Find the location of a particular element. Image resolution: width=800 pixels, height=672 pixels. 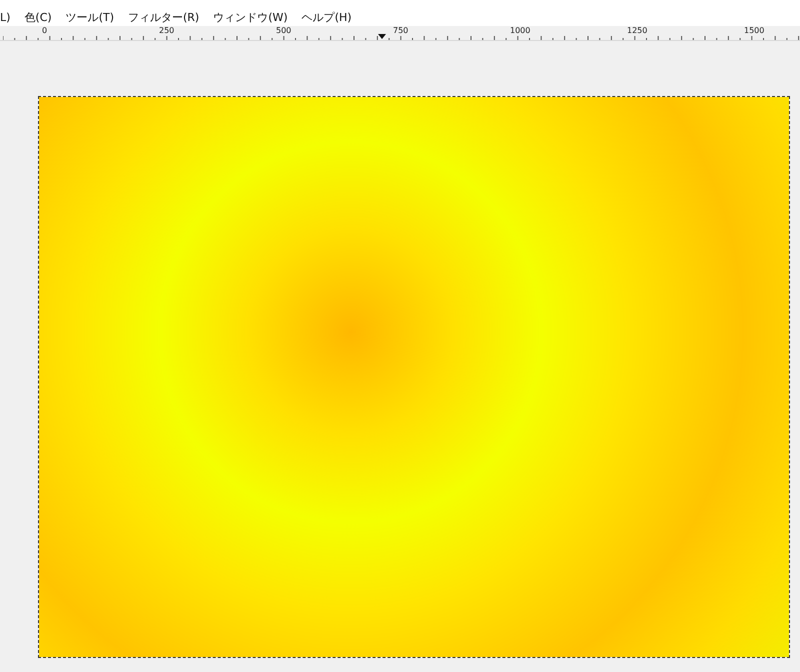

ruler-label: 0 is located at coordinates (44, 30).